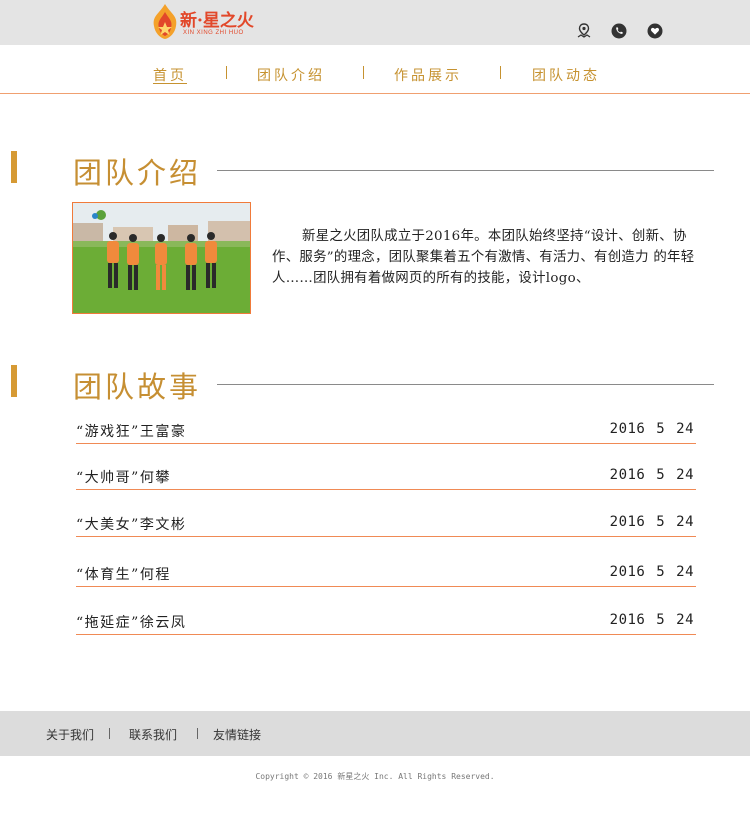 Image resolution: width=750 pixels, height=836 pixels. What do you see at coordinates (131, 524) in the screenshot?
I see `story-title: “大美女”李文彬` at bounding box center [131, 524].